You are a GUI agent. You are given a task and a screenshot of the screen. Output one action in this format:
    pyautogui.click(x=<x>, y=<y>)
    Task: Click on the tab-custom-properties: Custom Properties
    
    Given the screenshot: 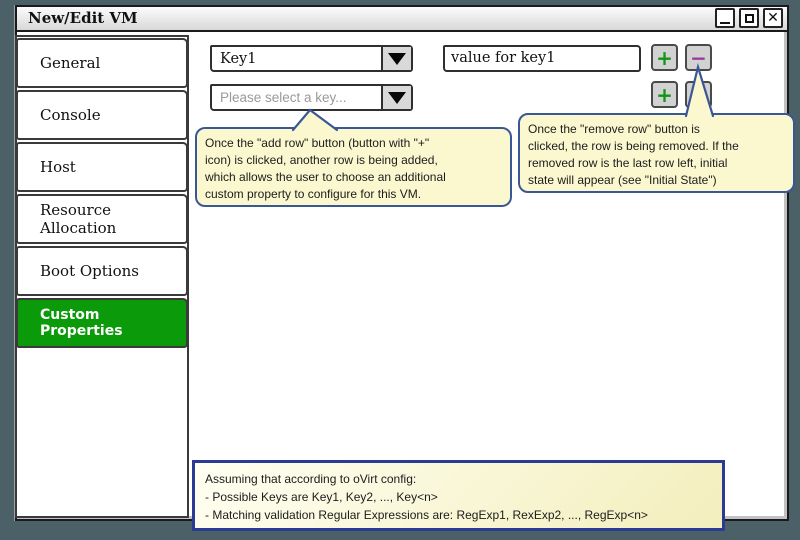 What is the action you would take?
    pyautogui.click(x=102, y=323)
    